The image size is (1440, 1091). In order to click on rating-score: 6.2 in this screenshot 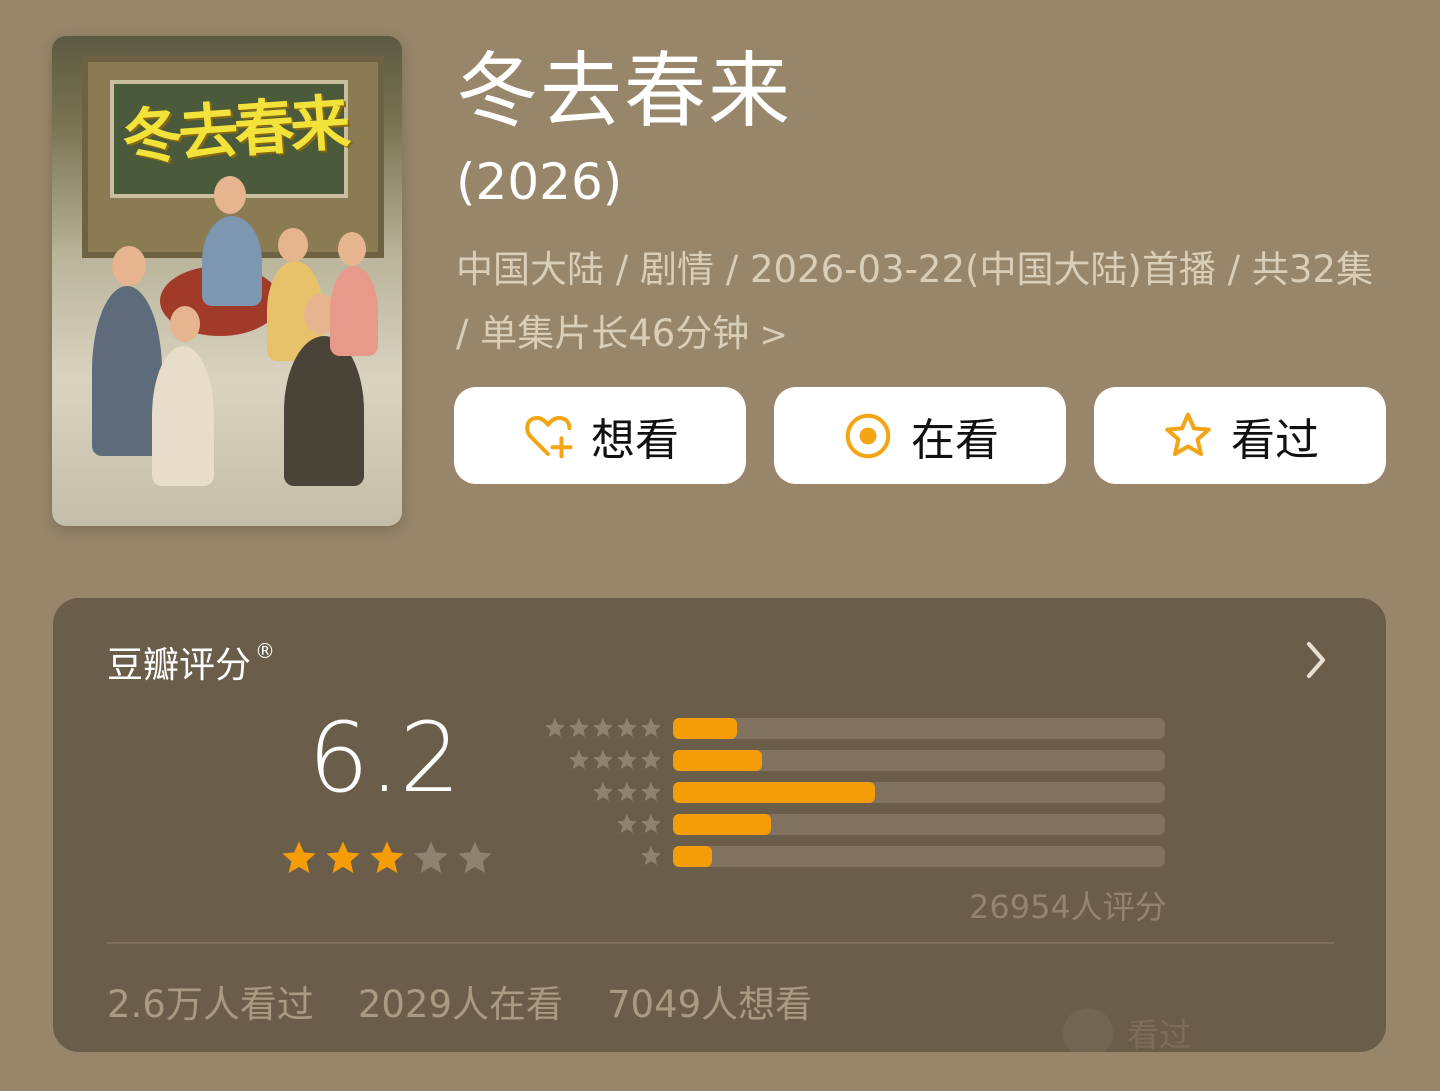, I will do `click(384, 758)`.